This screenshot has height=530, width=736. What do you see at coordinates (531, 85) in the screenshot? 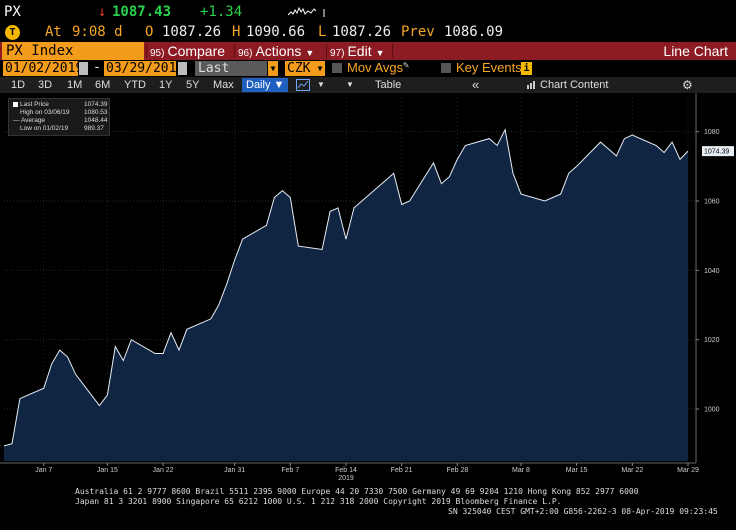
I see `chart-content-icon` at bounding box center [531, 85].